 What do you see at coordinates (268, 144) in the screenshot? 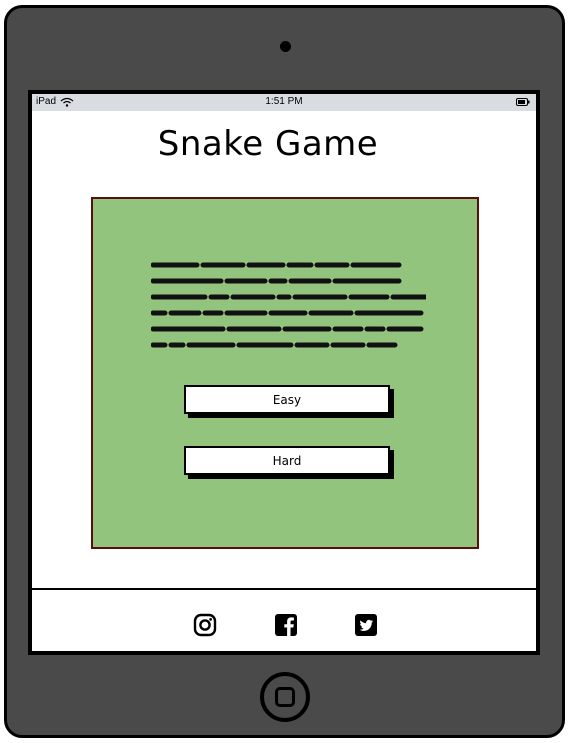
I see `page-title: Snake Game` at bounding box center [268, 144].